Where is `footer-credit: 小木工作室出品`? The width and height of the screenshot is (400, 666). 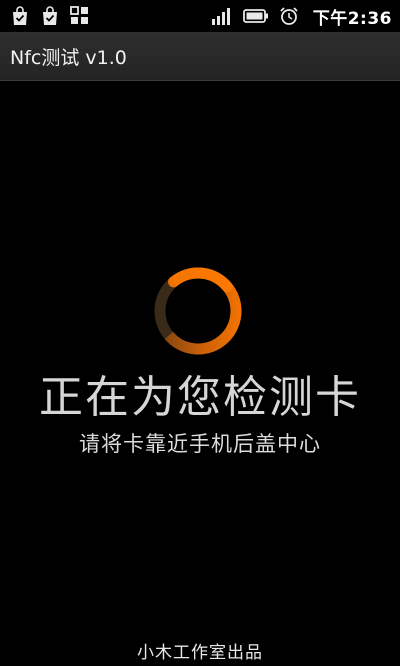
footer-credit: 小木工作室出品 is located at coordinates (200, 653).